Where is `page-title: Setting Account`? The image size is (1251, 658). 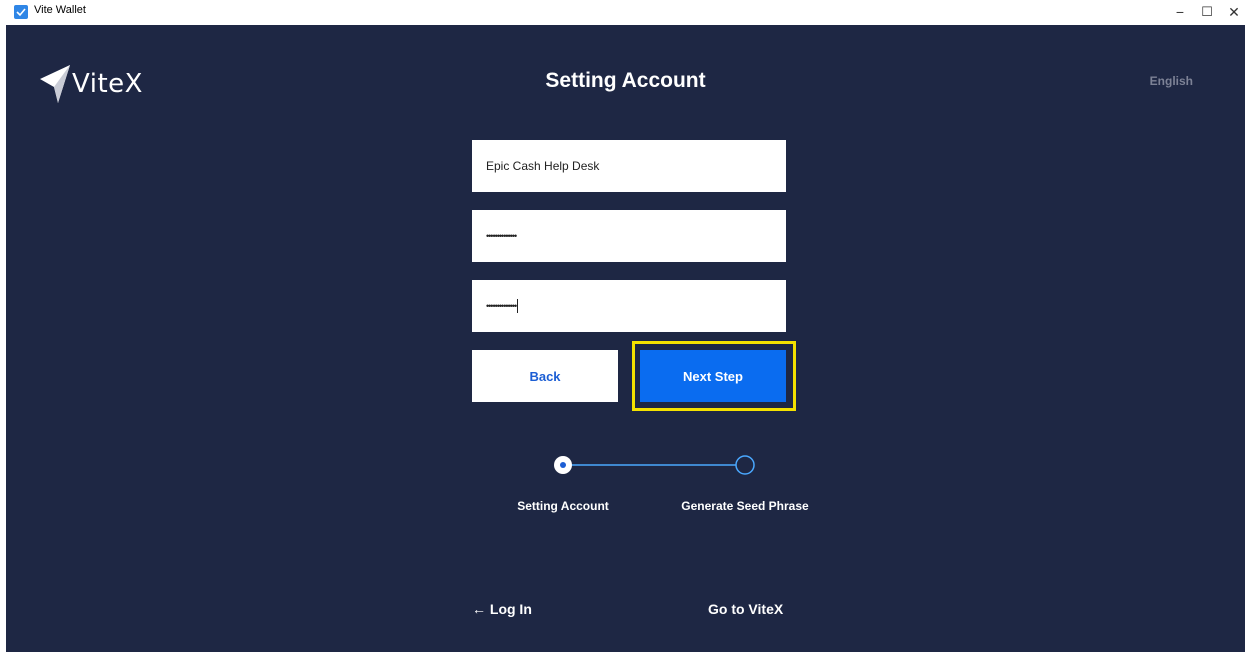 page-title: Setting Account is located at coordinates (625, 80).